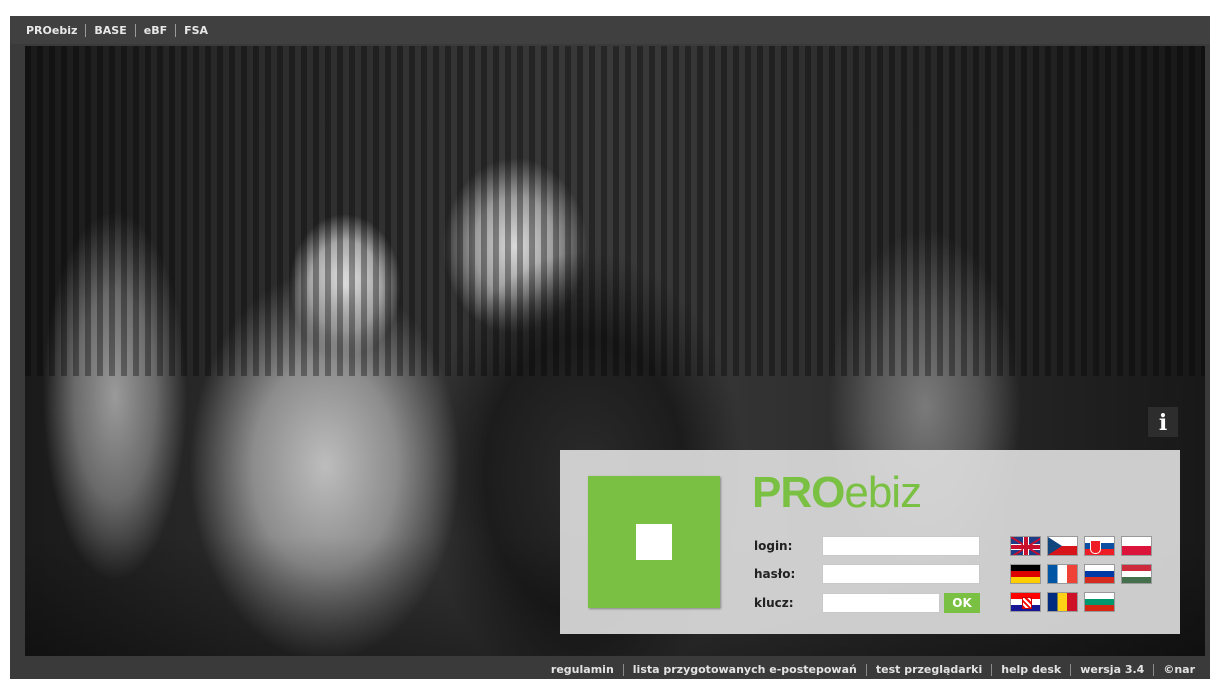 The height and width of the screenshot is (679, 1210). What do you see at coordinates (901, 574) in the screenshot?
I see `password-input` at bounding box center [901, 574].